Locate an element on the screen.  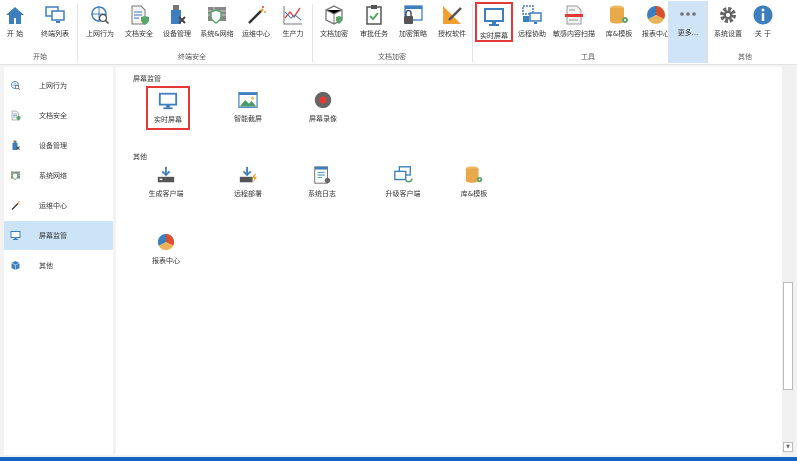
section-title-other: 其他 is located at coordinates (140, 157).